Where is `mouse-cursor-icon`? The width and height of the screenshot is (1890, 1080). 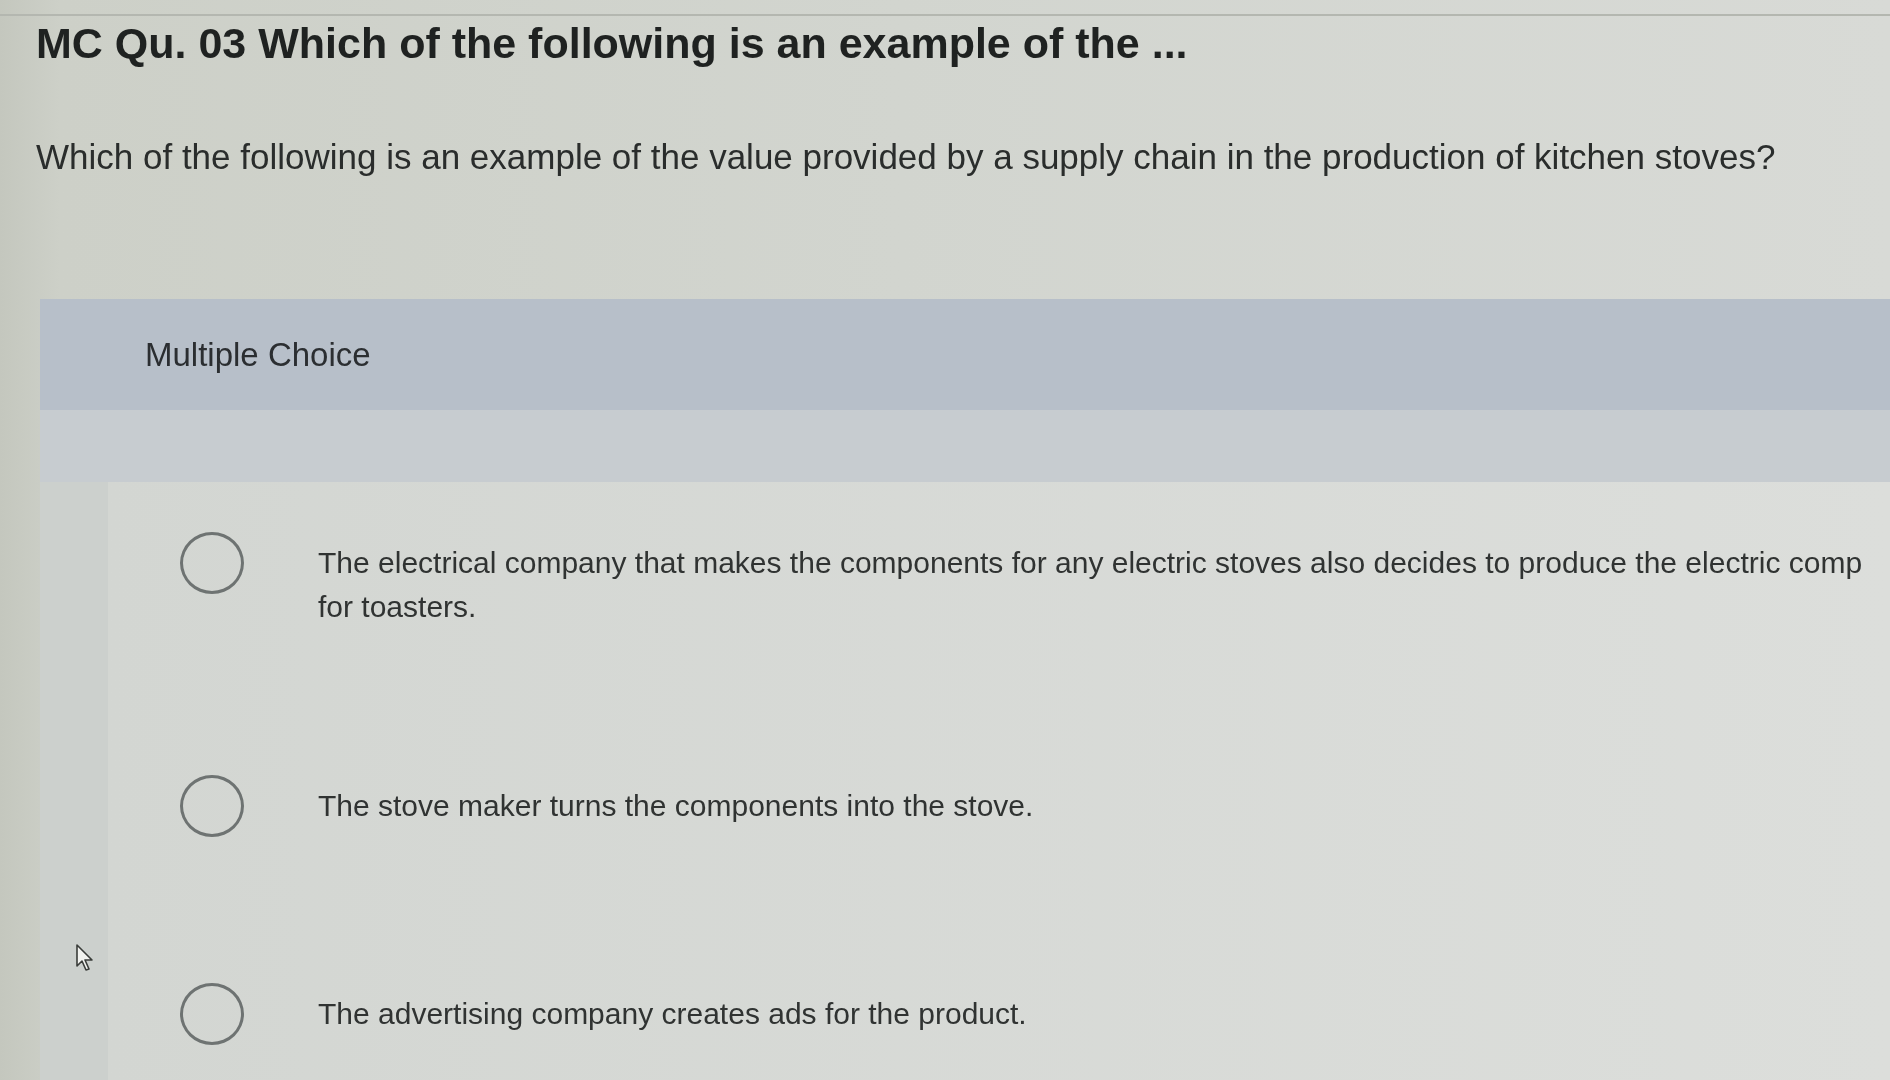
mouse-cursor-icon is located at coordinates (86, 958).